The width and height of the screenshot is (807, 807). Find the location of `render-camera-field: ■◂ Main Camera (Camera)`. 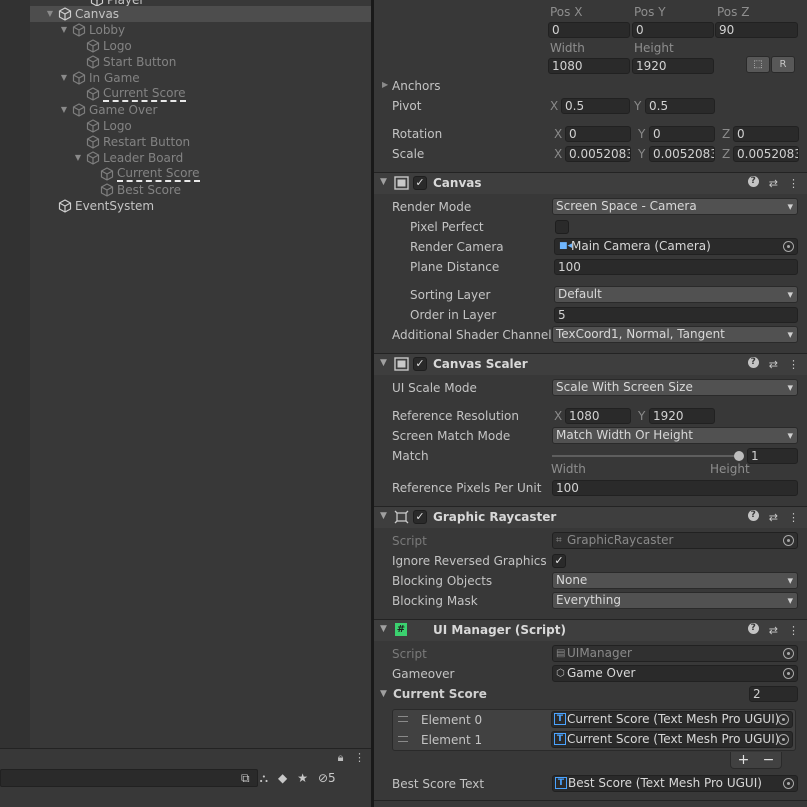

render-camera-field: ■◂ Main Camera (Camera) is located at coordinates (676, 246).